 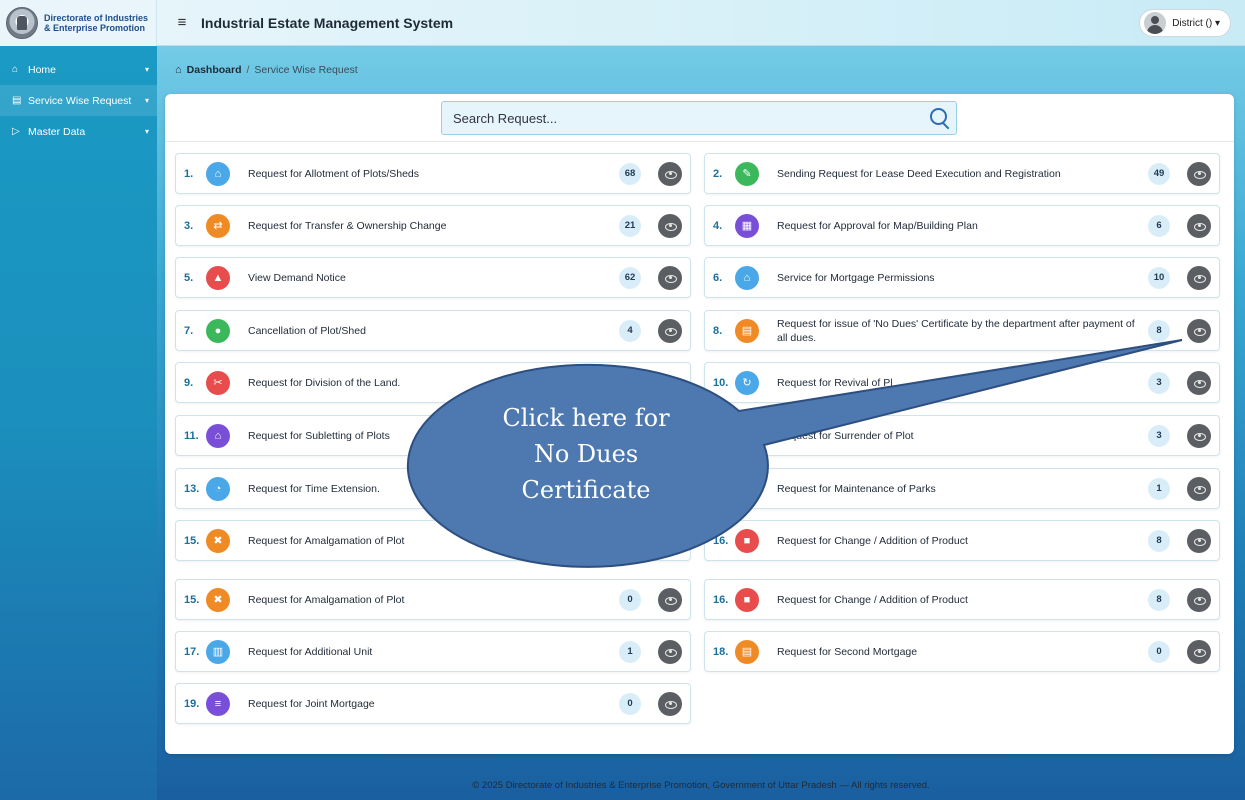 I want to click on sidebar-item-label: Master Data, so click(x=57, y=131).